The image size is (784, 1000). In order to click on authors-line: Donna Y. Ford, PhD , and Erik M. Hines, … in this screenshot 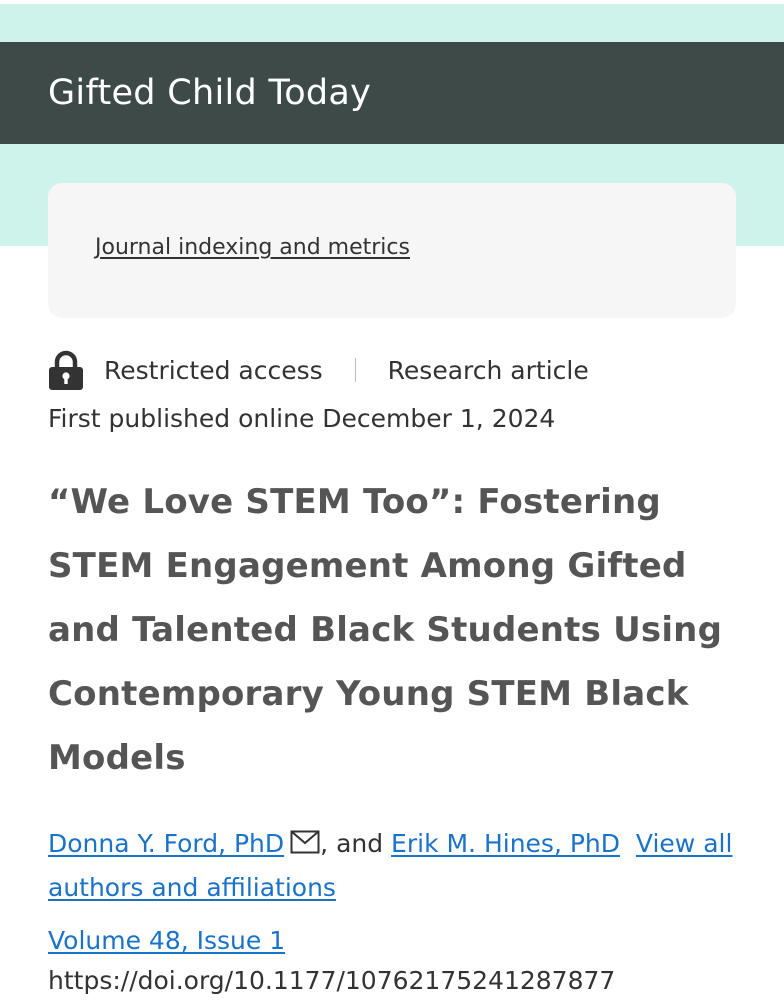, I will do `click(398, 866)`.